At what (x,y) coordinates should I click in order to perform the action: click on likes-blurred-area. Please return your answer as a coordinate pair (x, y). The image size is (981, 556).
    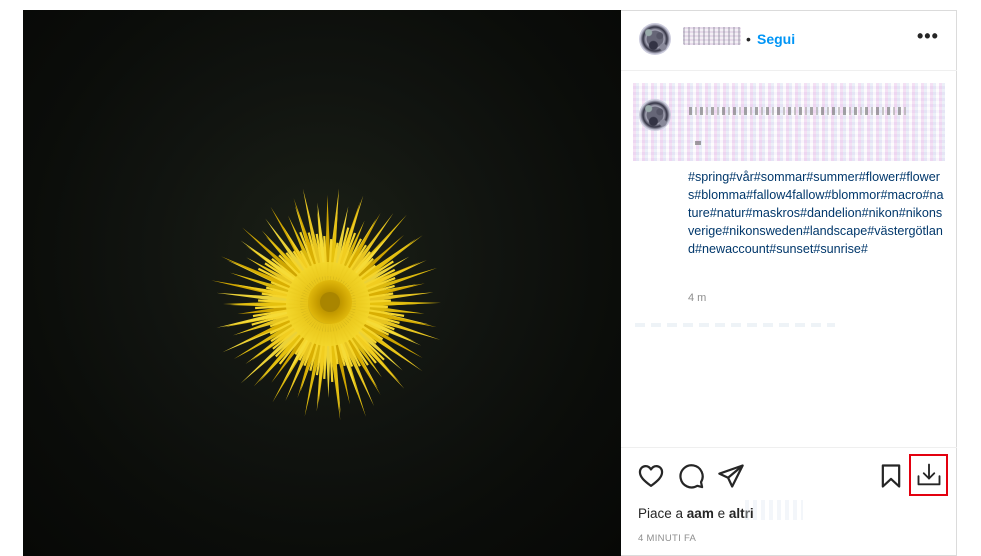
    Looking at the image, I should click on (774, 510).